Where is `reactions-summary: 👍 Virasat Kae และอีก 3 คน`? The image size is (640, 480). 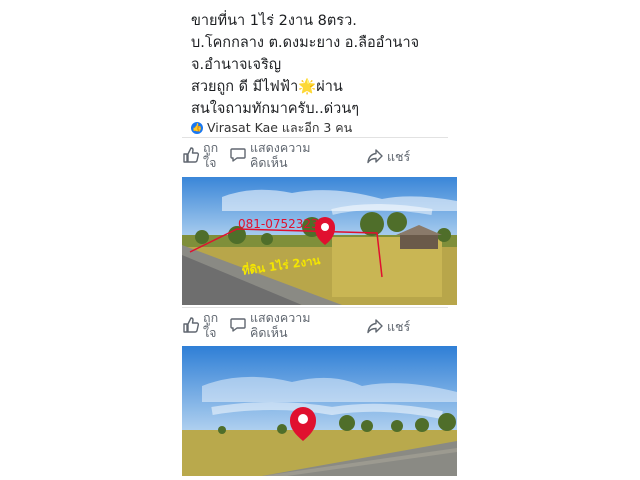
reactions-summary: 👍 Virasat Kae และอีก 3 คน is located at coordinates (271, 128).